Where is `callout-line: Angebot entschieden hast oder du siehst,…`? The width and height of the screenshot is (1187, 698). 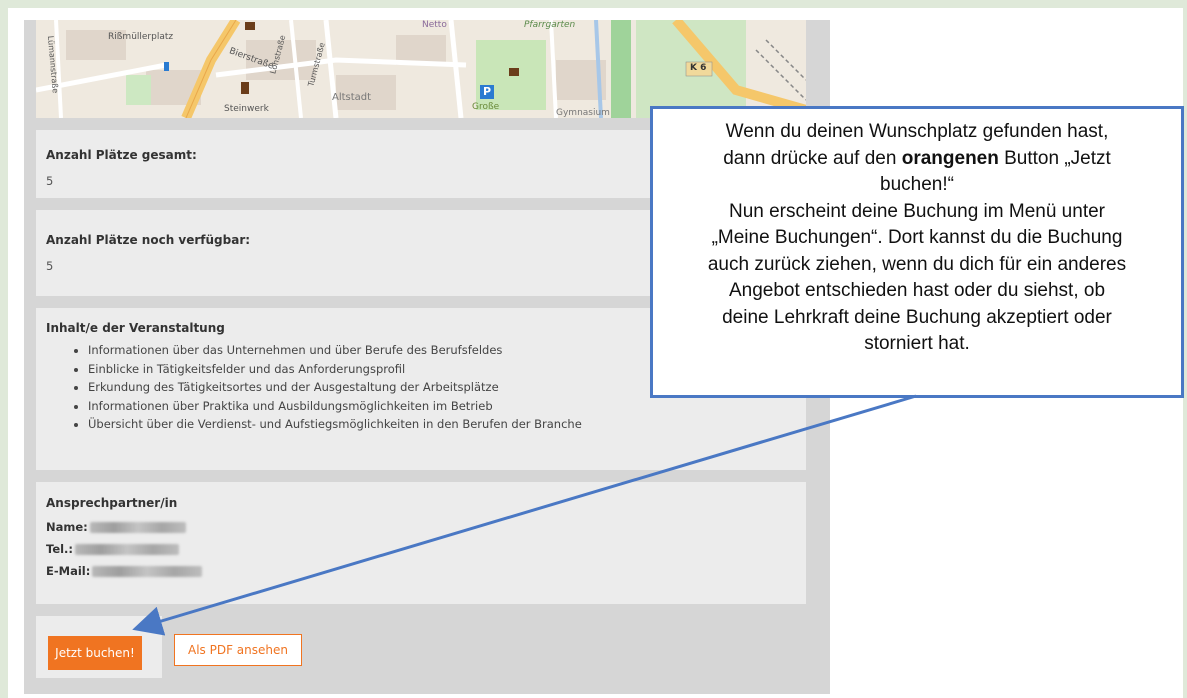 callout-line: Angebot entschieden hast oder du siehst,… is located at coordinates (917, 290).